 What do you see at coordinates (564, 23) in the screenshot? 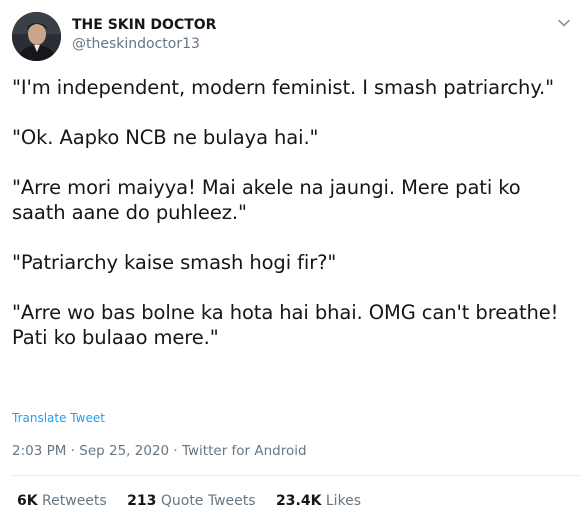
I see `chevron-down-icon` at bounding box center [564, 23].